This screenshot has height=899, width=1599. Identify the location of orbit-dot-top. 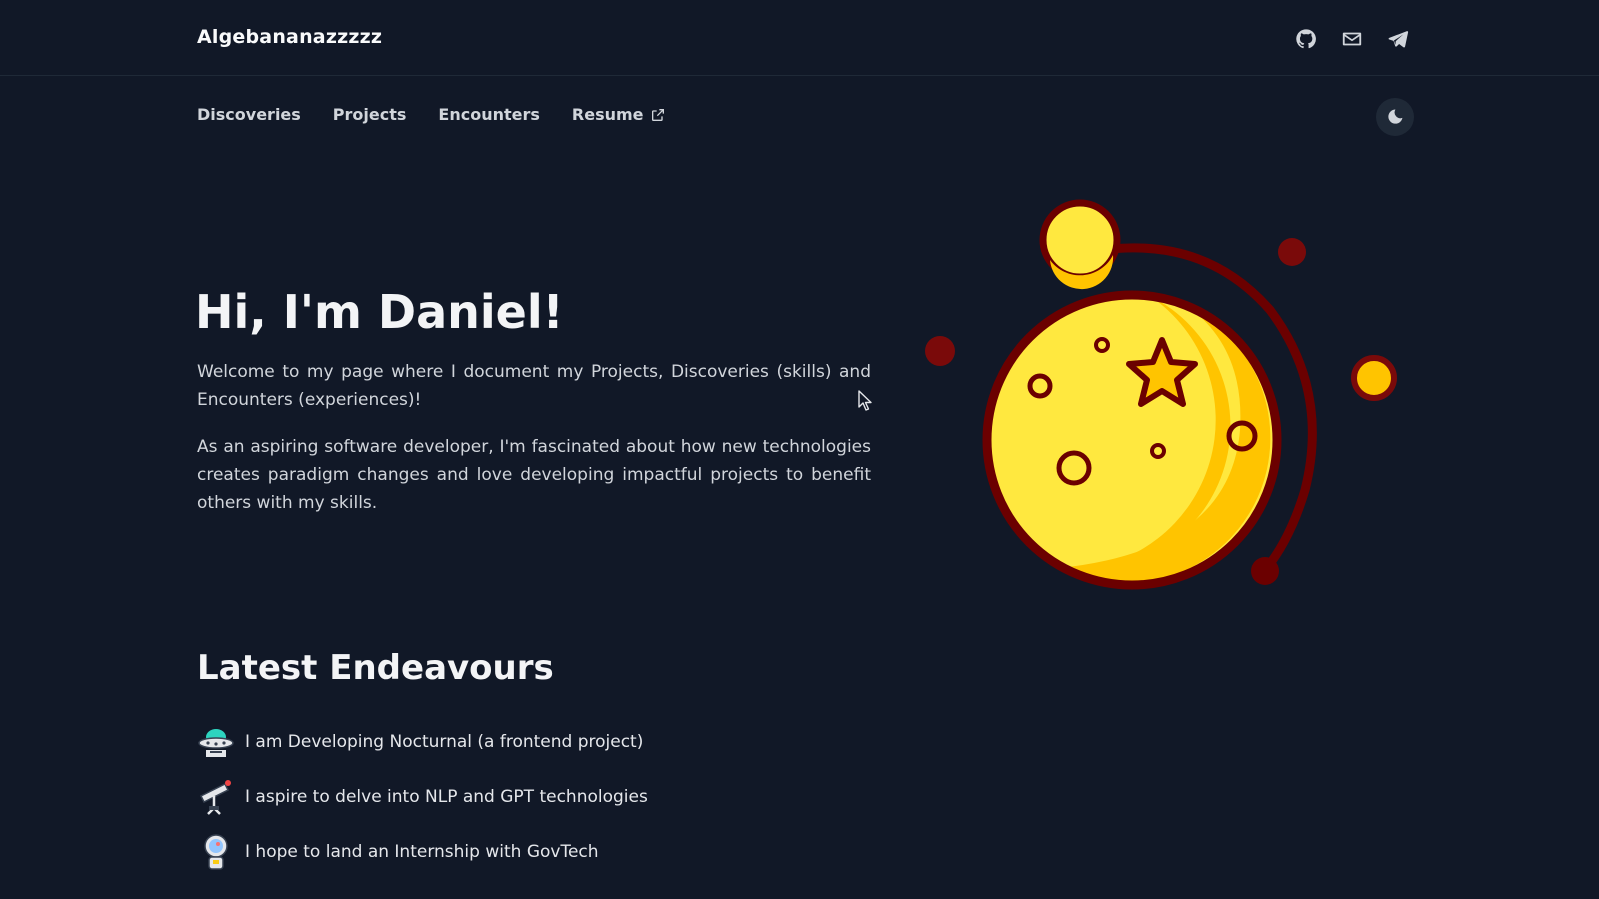
(1292, 252).